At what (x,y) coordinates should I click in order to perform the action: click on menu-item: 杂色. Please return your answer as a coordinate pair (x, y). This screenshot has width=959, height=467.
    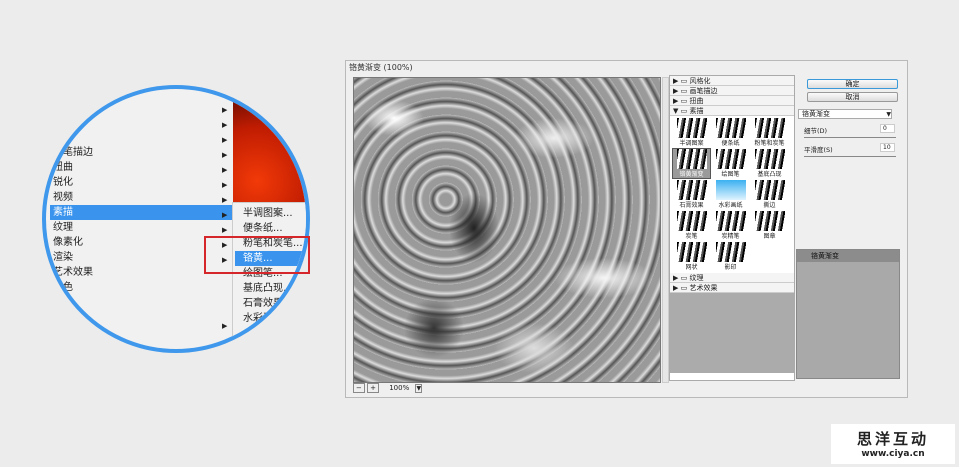
    Looking at the image, I should click on (143, 287).